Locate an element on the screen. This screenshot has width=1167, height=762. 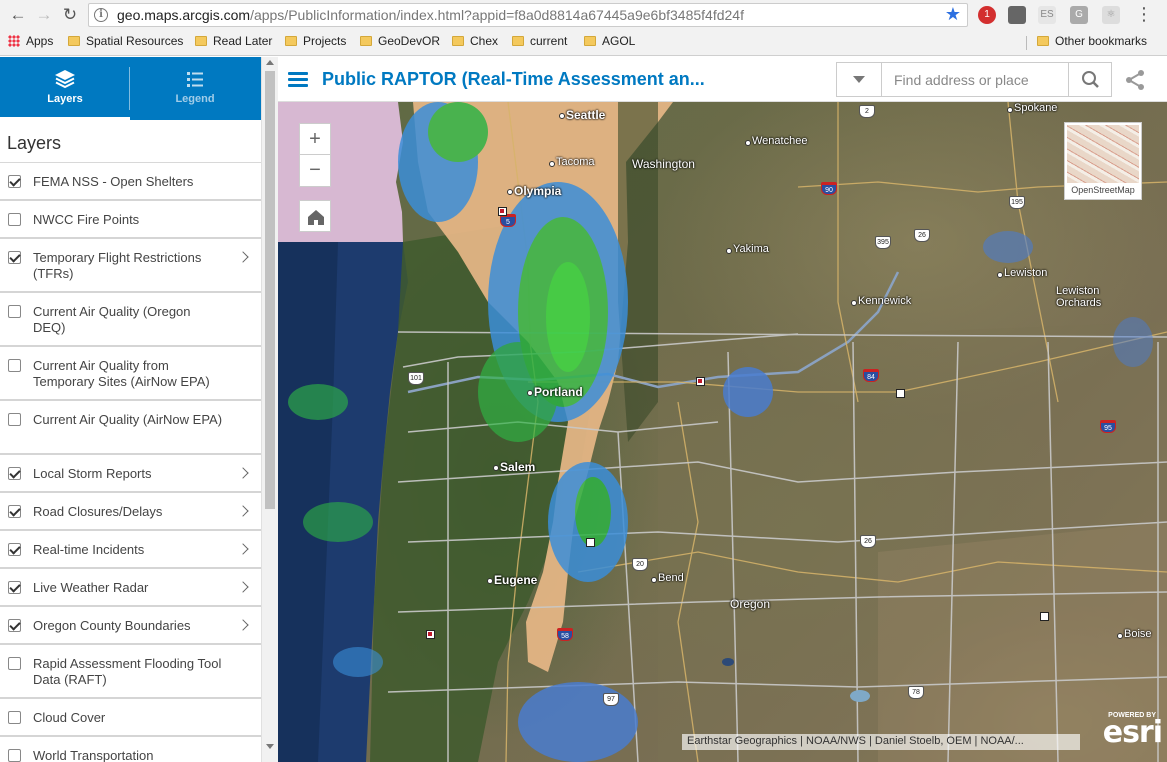
layer-item: FEMA NSS - Open Shelters is located at coordinates (130, 182).